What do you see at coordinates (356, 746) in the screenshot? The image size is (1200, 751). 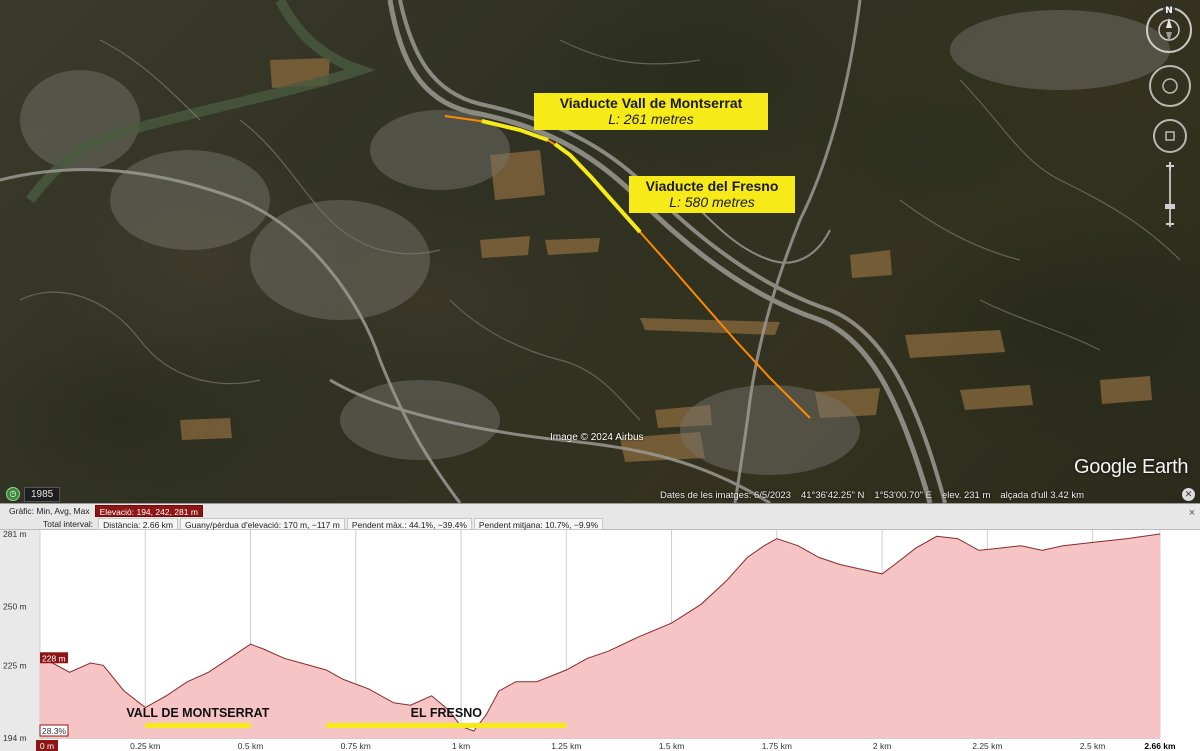 I see `x-tick-label: 0.75 km` at bounding box center [356, 746].